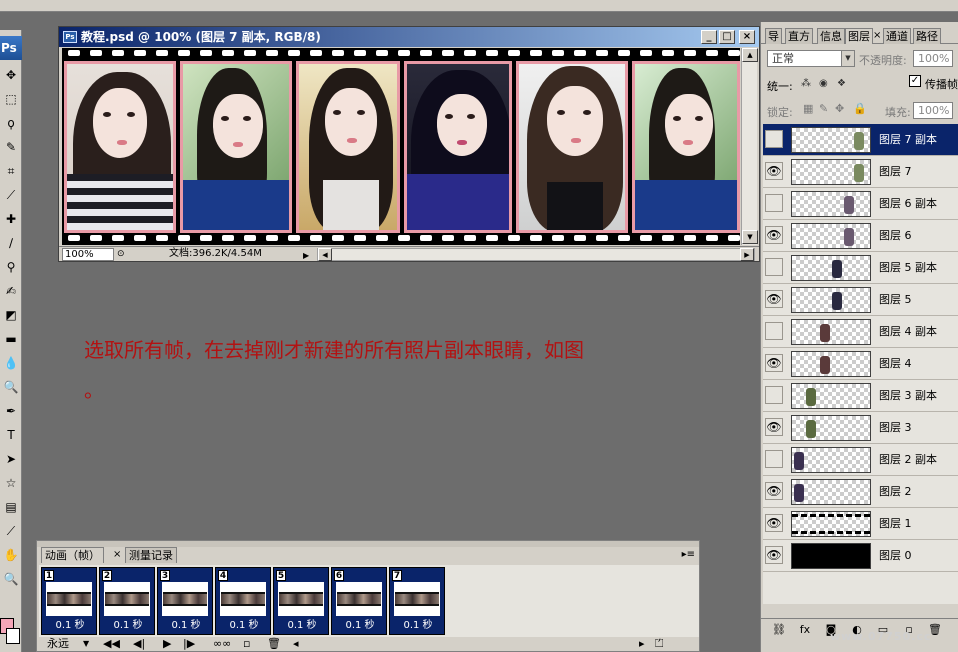 This screenshot has width=958, height=652. What do you see at coordinates (111, 644) in the screenshot?
I see `first-frame-button: ◀◀` at bounding box center [111, 644].